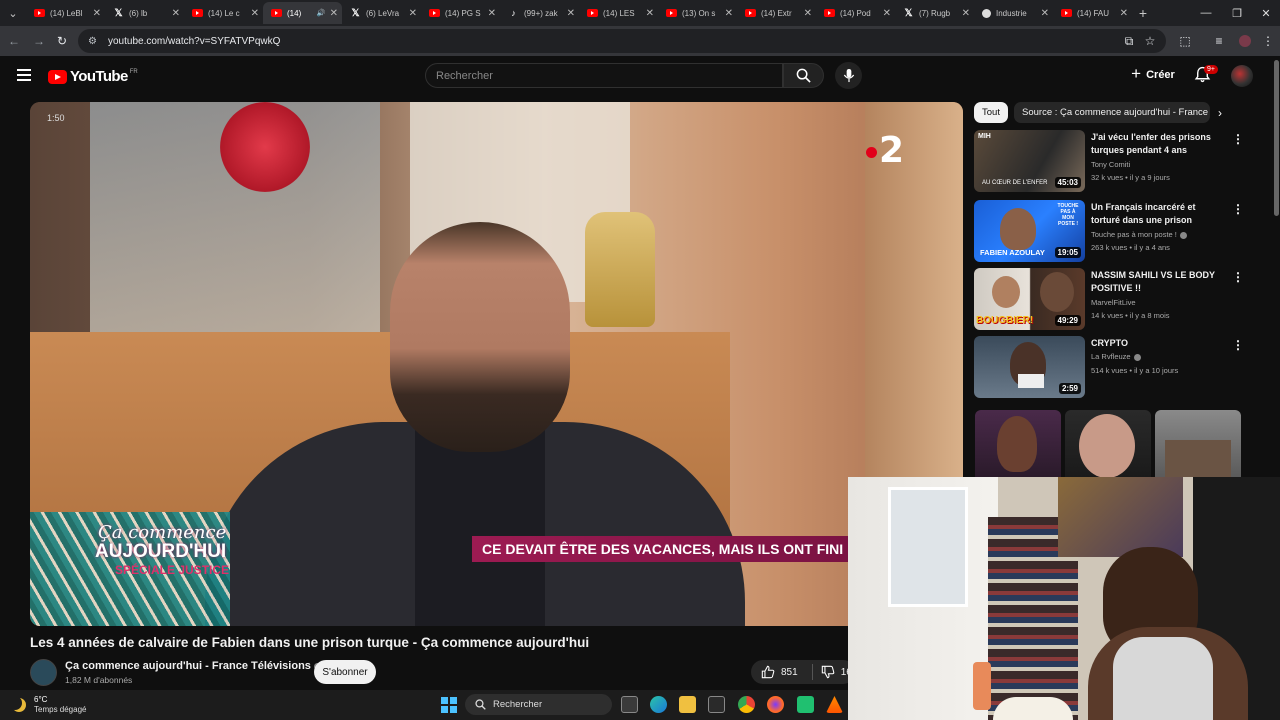 This screenshot has width=1280, height=720. What do you see at coordinates (1113, 302) in the screenshot?
I see `recommendation-channel: MarvelFitLive` at bounding box center [1113, 302].